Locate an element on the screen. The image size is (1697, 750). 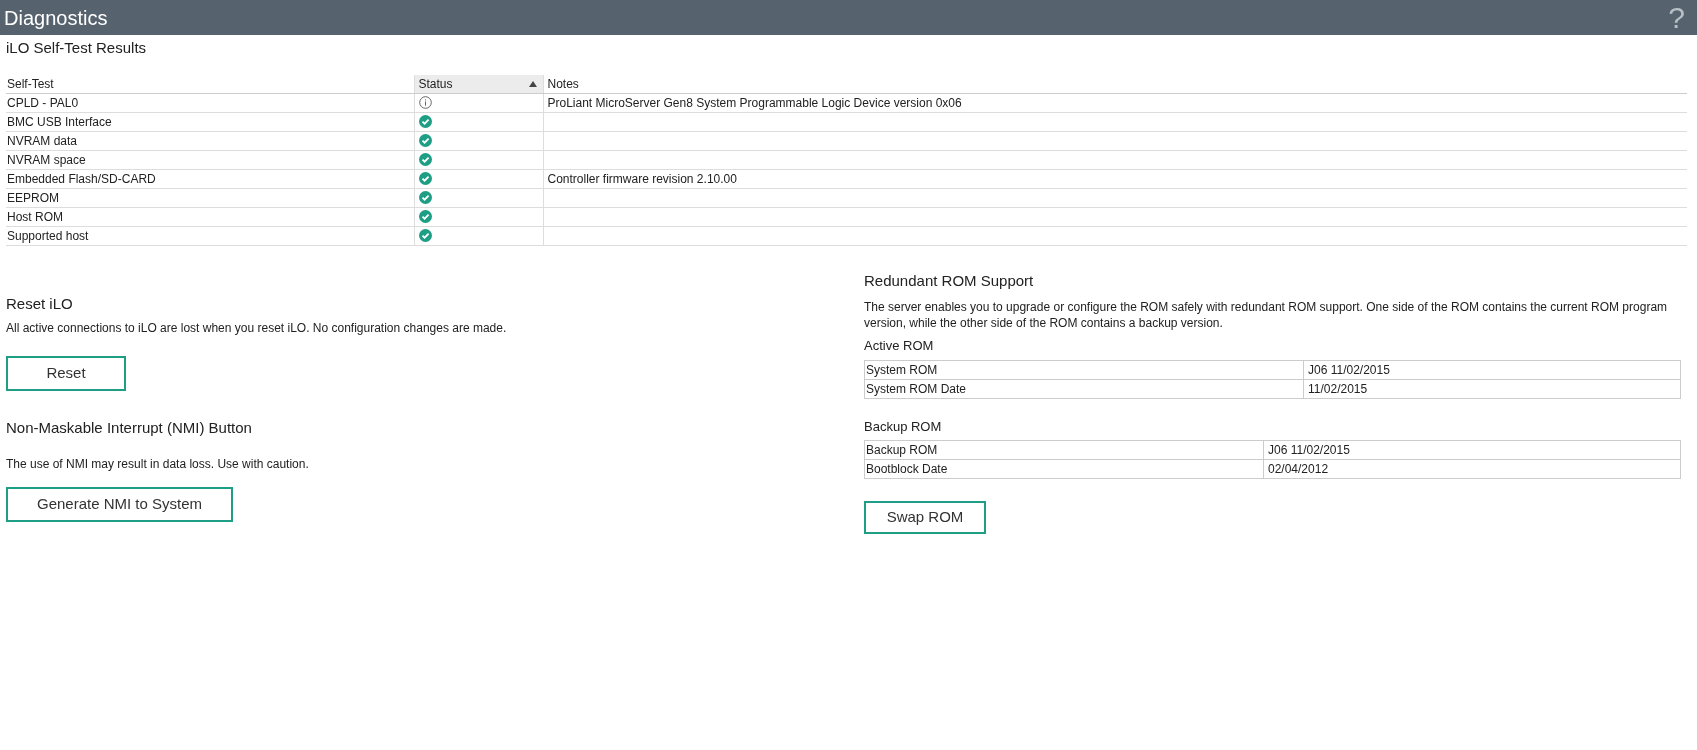
section-title: iLO Self-Test Results is located at coordinates (77, 48).